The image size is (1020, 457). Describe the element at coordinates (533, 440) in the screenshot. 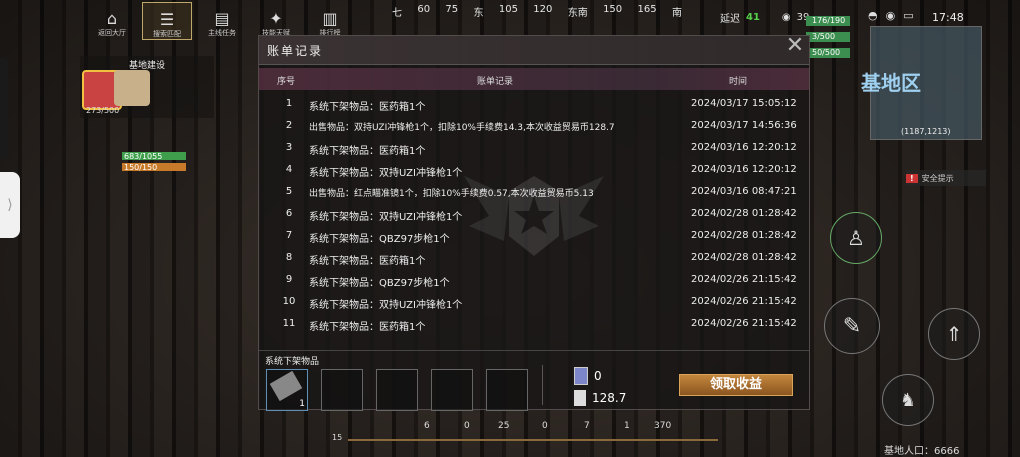

I see `exp-line` at that location.